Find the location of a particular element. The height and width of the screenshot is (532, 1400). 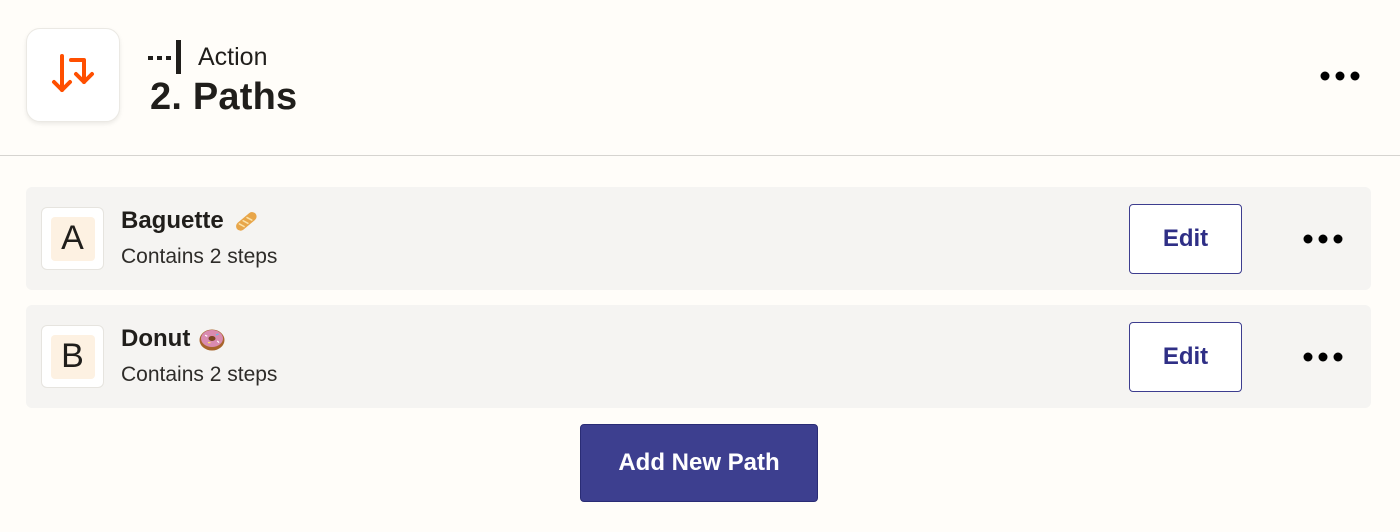

path-letter: A is located at coordinates (72, 238).